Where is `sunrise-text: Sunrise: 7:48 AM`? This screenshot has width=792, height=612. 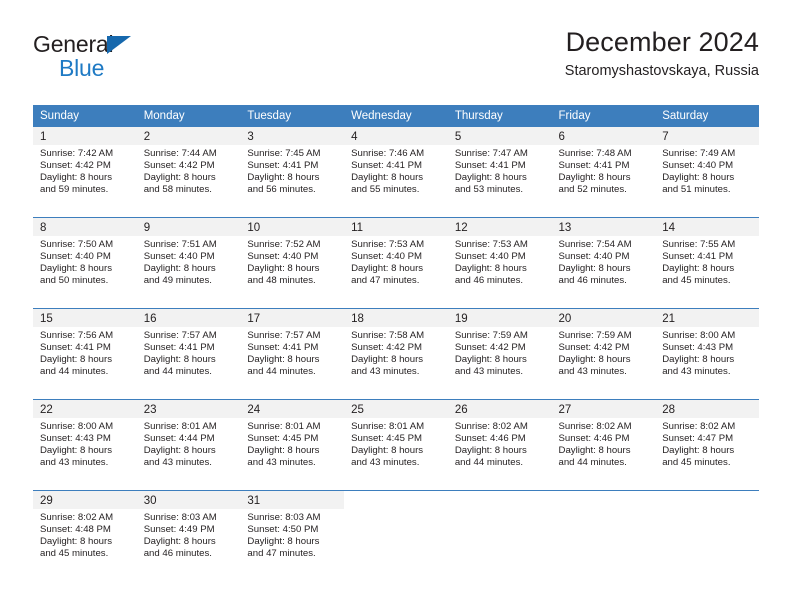 sunrise-text: Sunrise: 7:48 AM is located at coordinates (595, 153).